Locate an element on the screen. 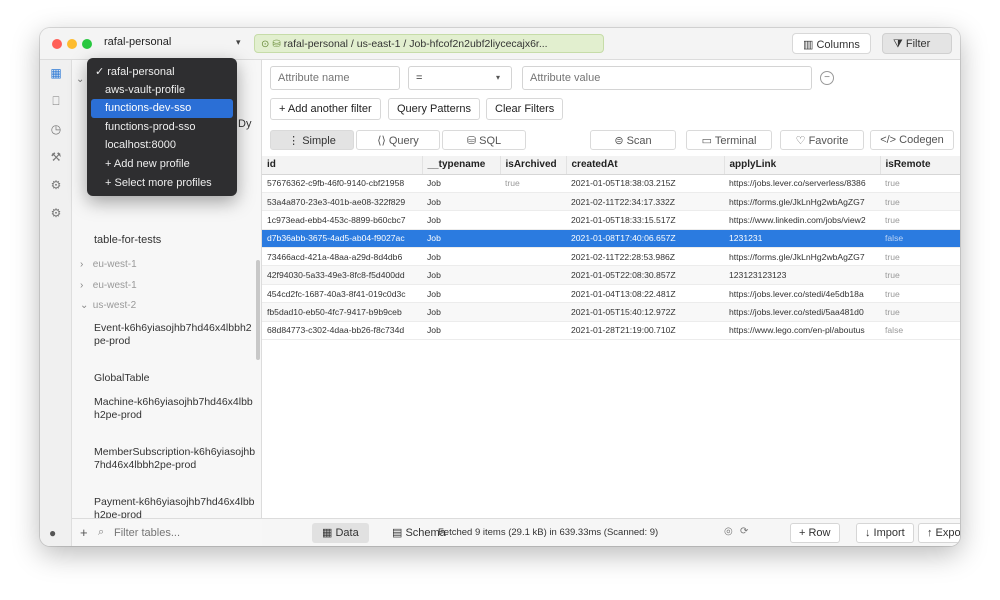 The image size is (1000, 600). cell-createdat: 2021-01-05T22:08:30.857Z is located at coordinates (645, 275).